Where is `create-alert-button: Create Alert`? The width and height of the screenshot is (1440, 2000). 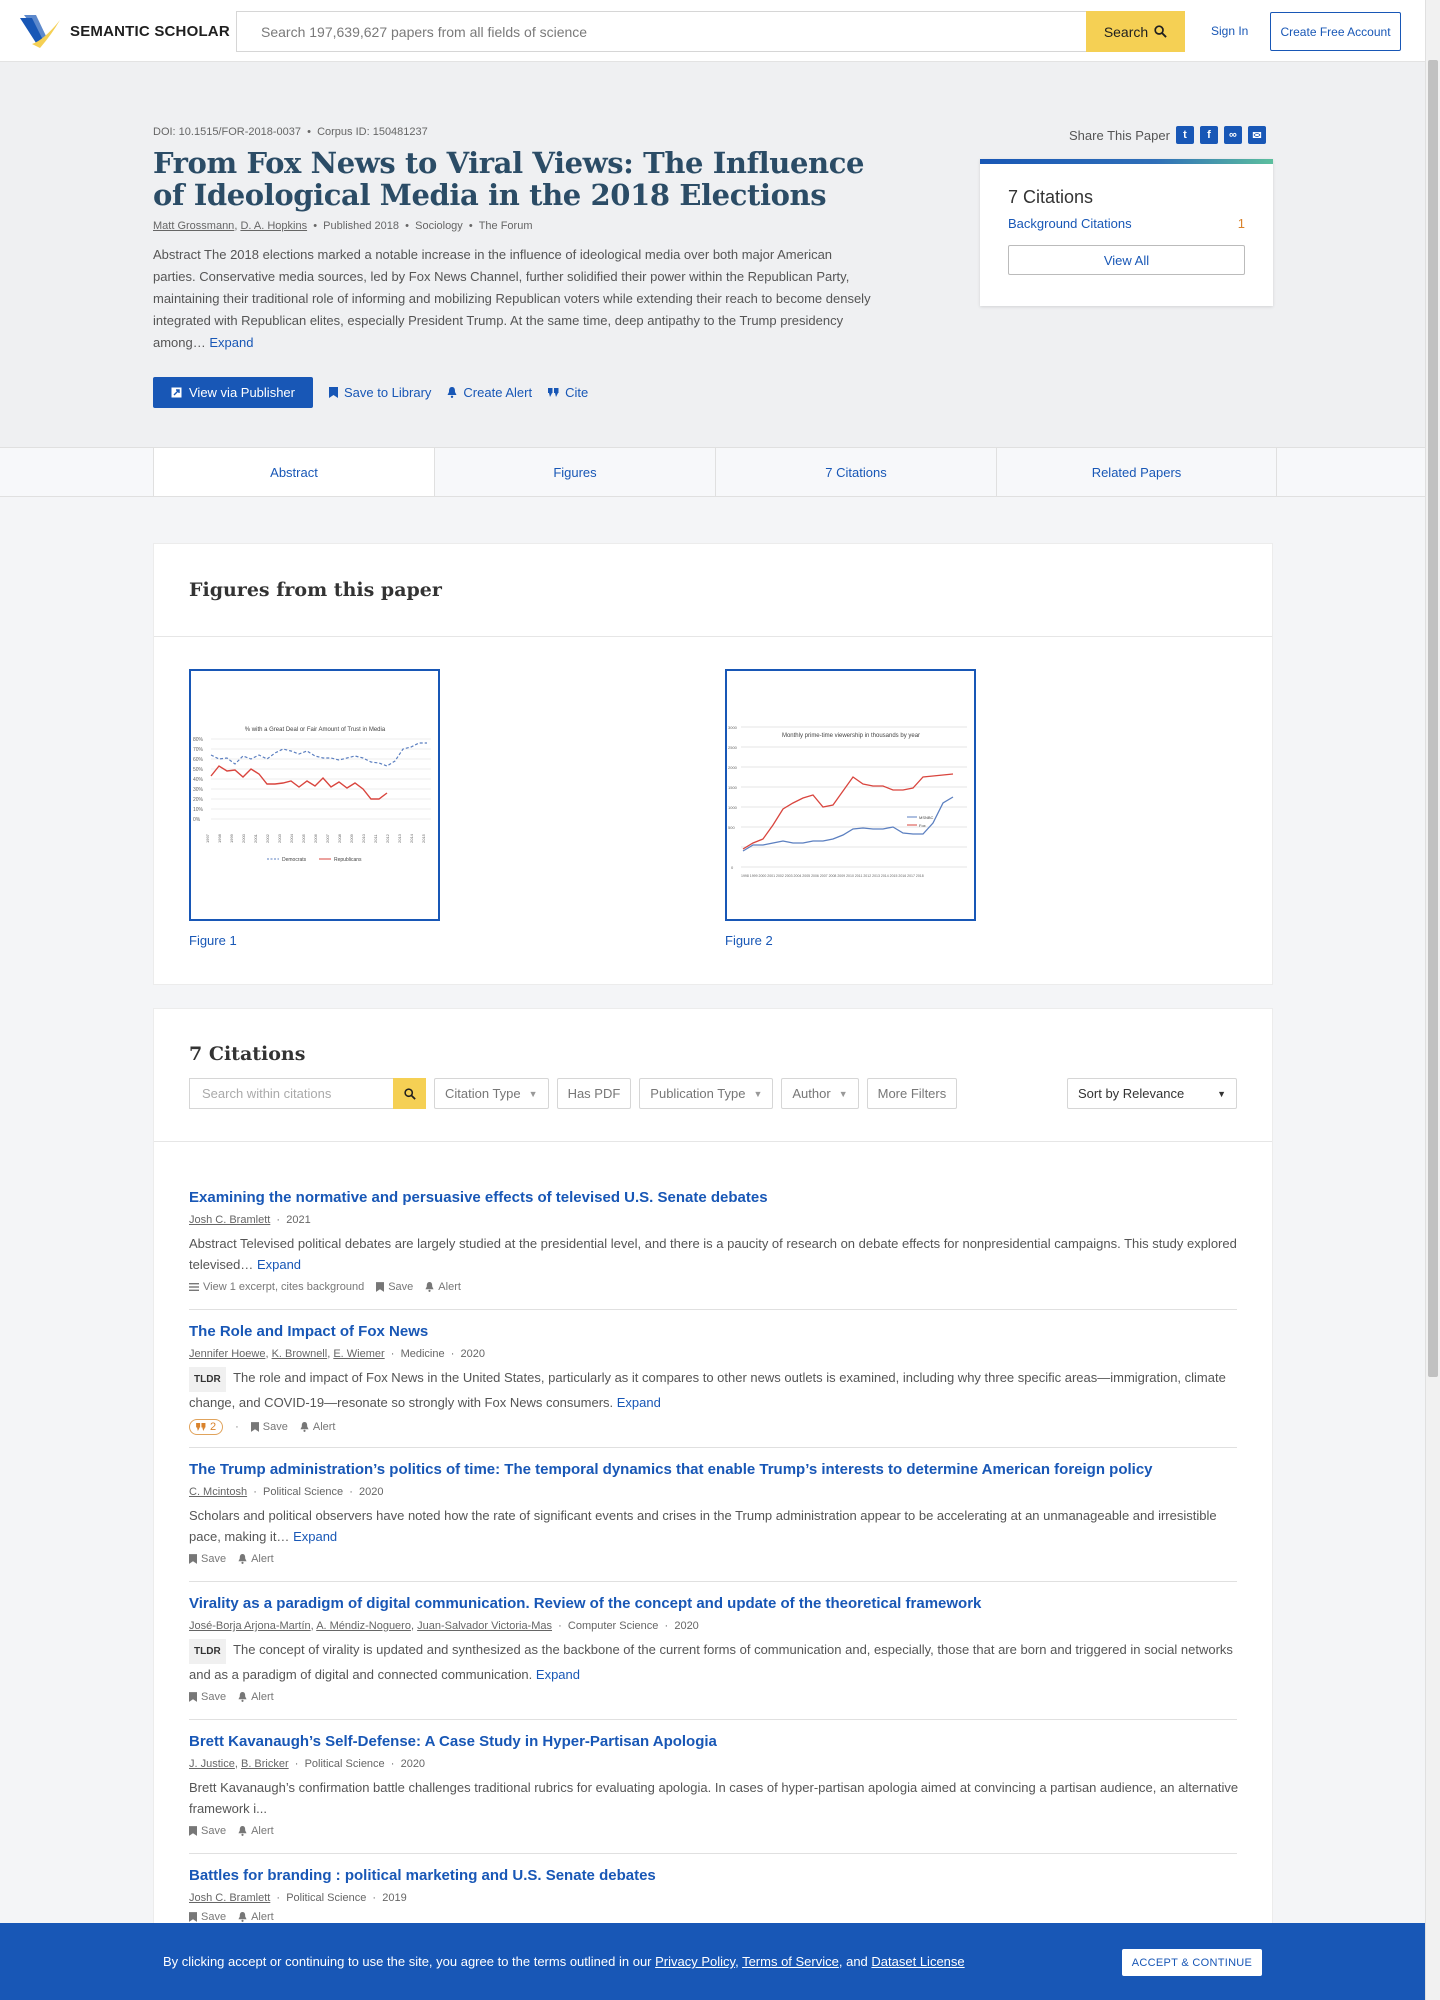
create-alert-button: Create Alert is located at coordinates (489, 392).